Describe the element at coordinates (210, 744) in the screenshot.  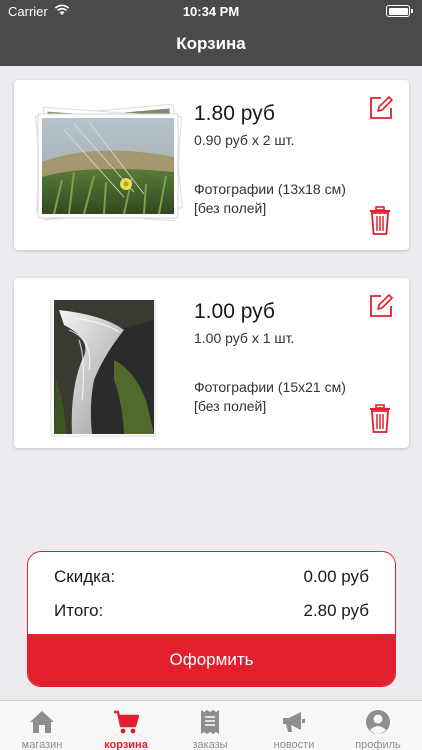
I see `tab-label: заказы` at that location.